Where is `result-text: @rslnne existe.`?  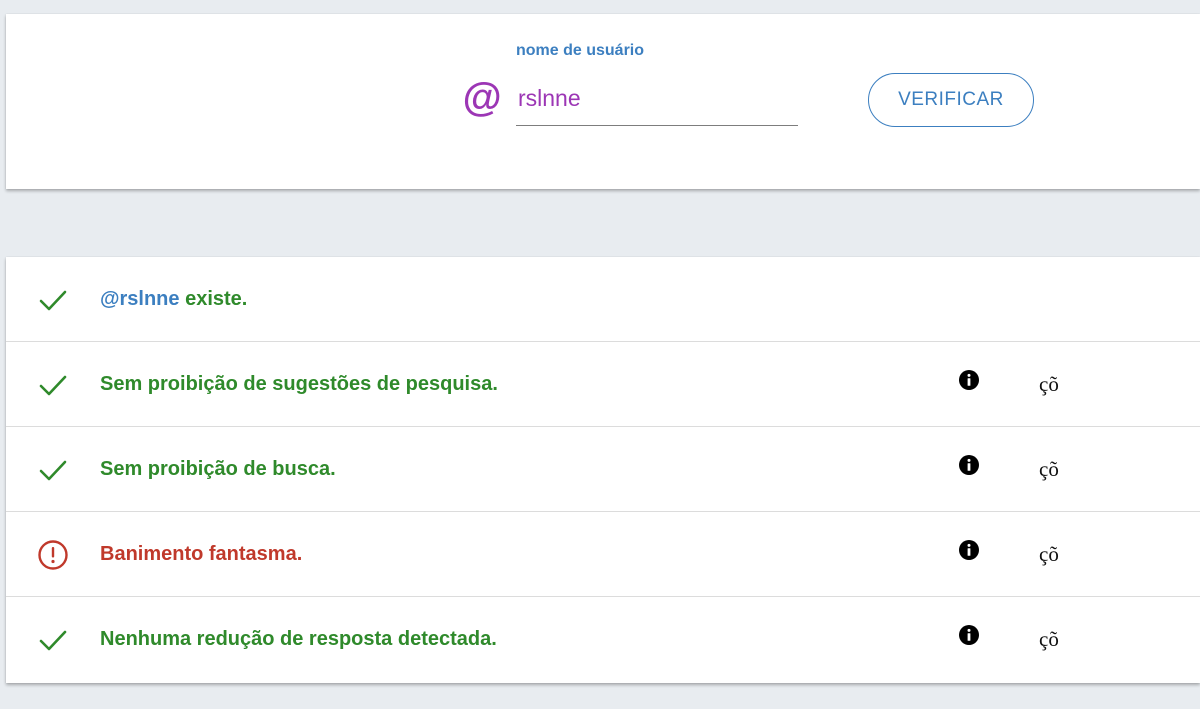
result-text: @rslnne existe. is located at coordinates (173, 299).